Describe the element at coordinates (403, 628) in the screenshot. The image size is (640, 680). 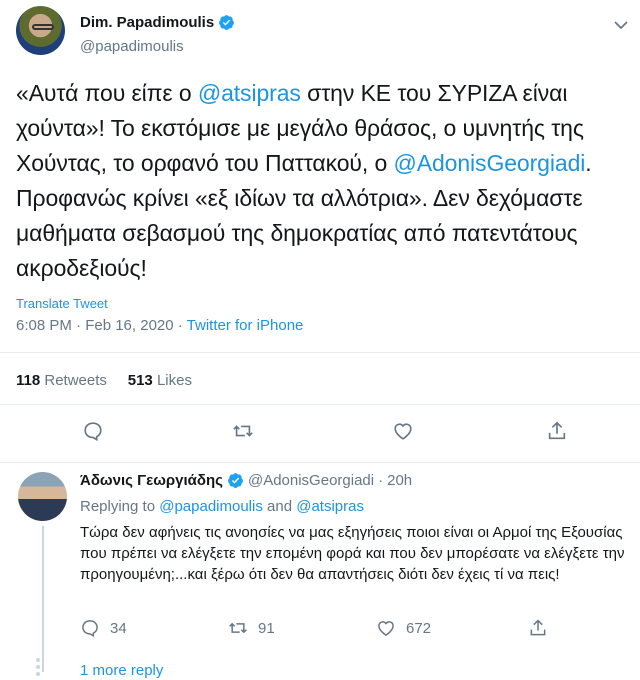
I see `like-button: 672` at that location.